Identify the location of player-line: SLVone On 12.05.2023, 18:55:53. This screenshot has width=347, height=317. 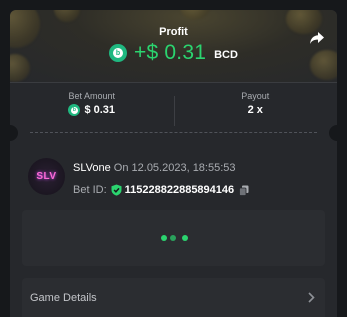
(154, 168).